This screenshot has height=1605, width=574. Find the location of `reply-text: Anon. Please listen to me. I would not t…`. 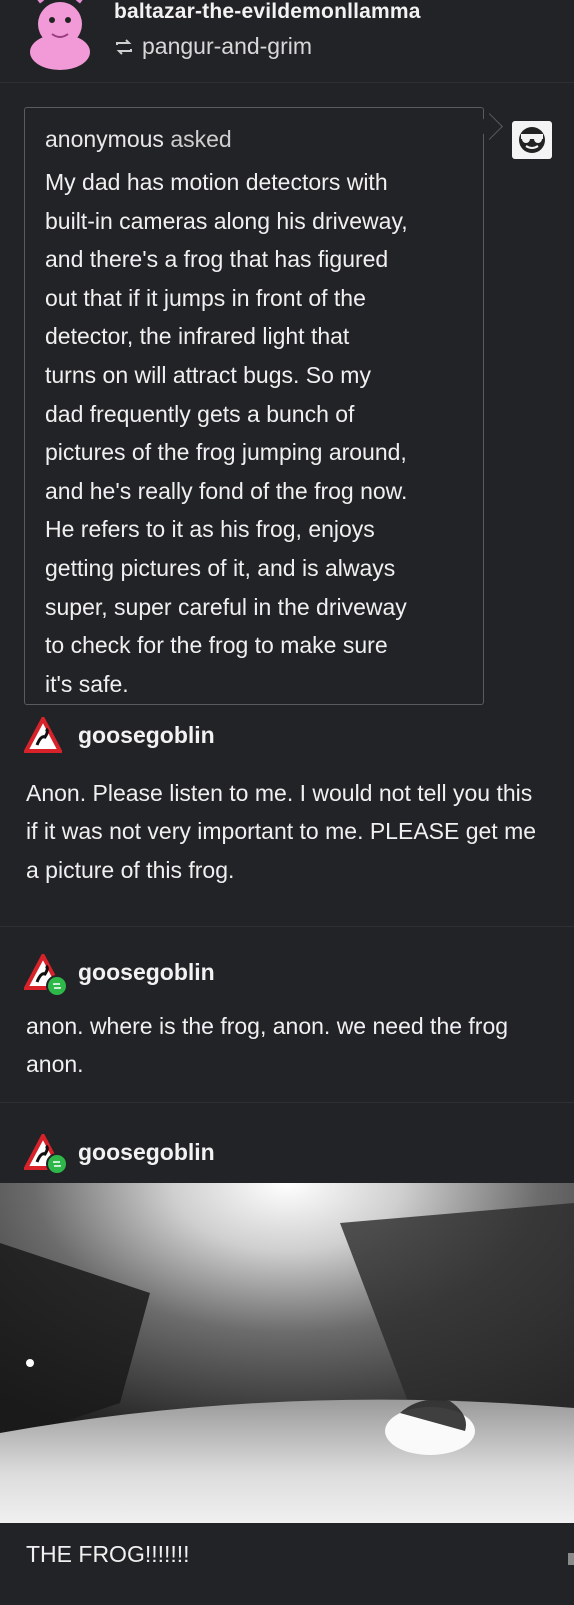

reply-text: Anon. Please listen to me. I would not t… is located at coordinates (281, 831).